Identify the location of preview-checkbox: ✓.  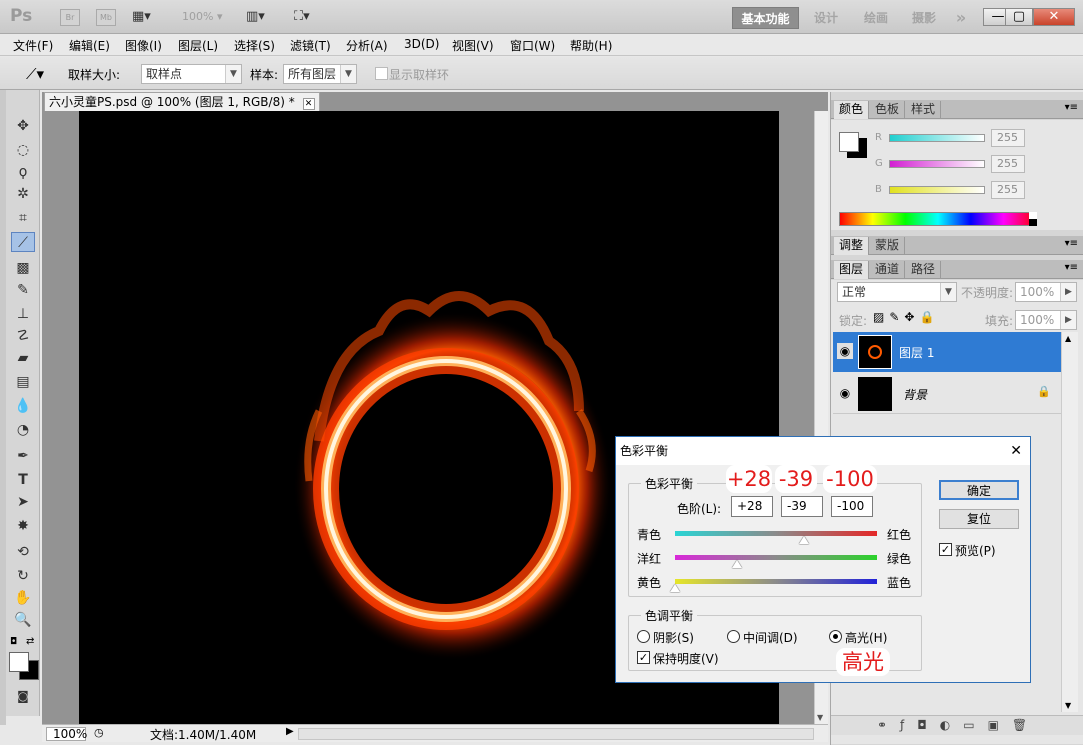
(945, 549).